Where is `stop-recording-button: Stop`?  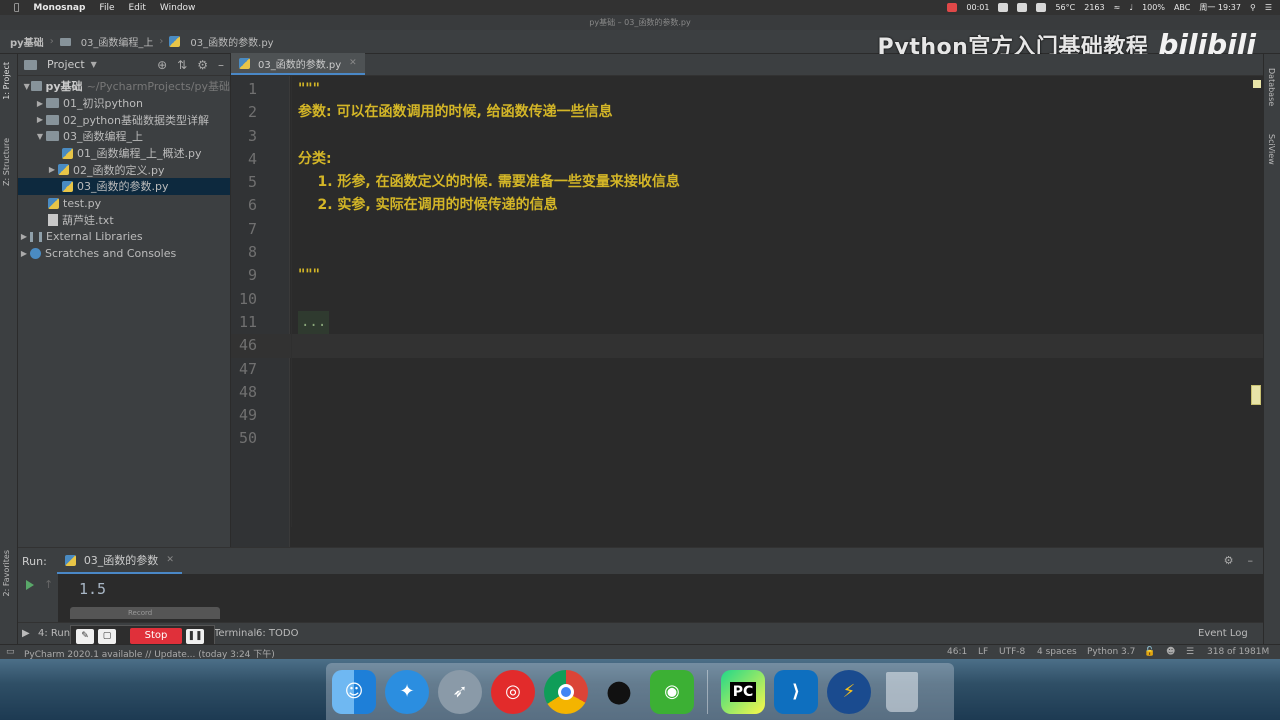
stop-recording-button: Stop is located at coordinates (156, 636).